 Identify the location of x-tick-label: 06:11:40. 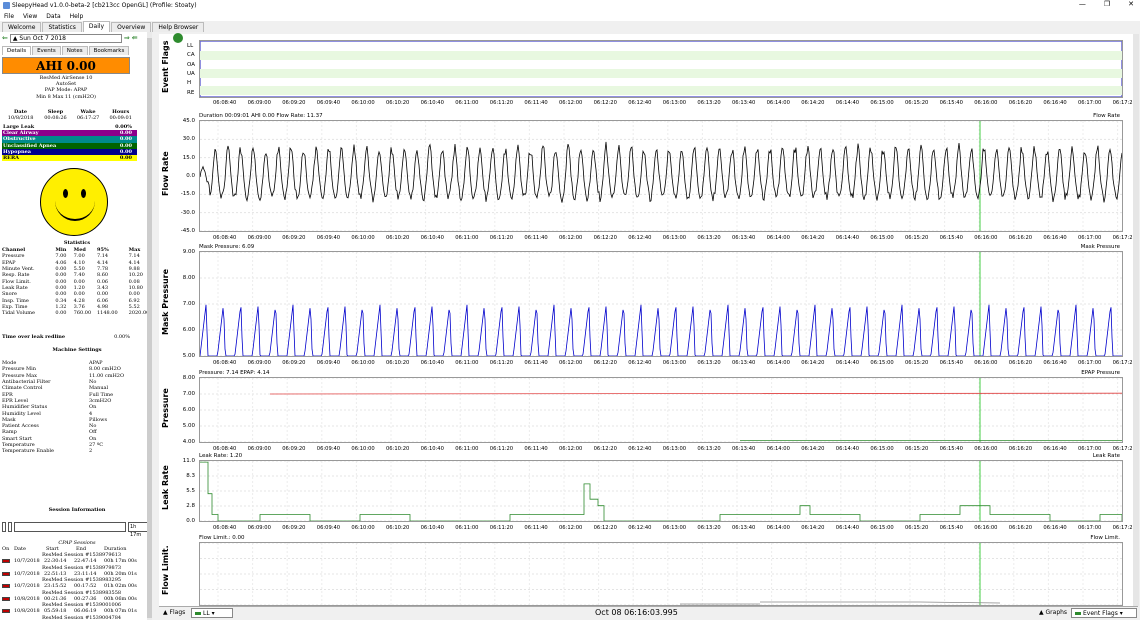
(536, 238).